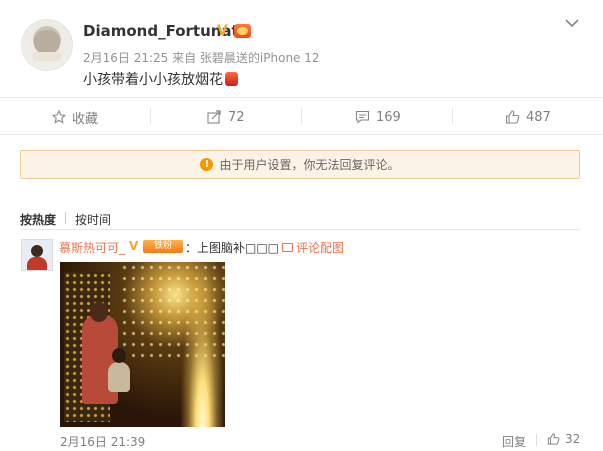  I want to click on sort-by-time-tab: 按时间, so click(93, 219).